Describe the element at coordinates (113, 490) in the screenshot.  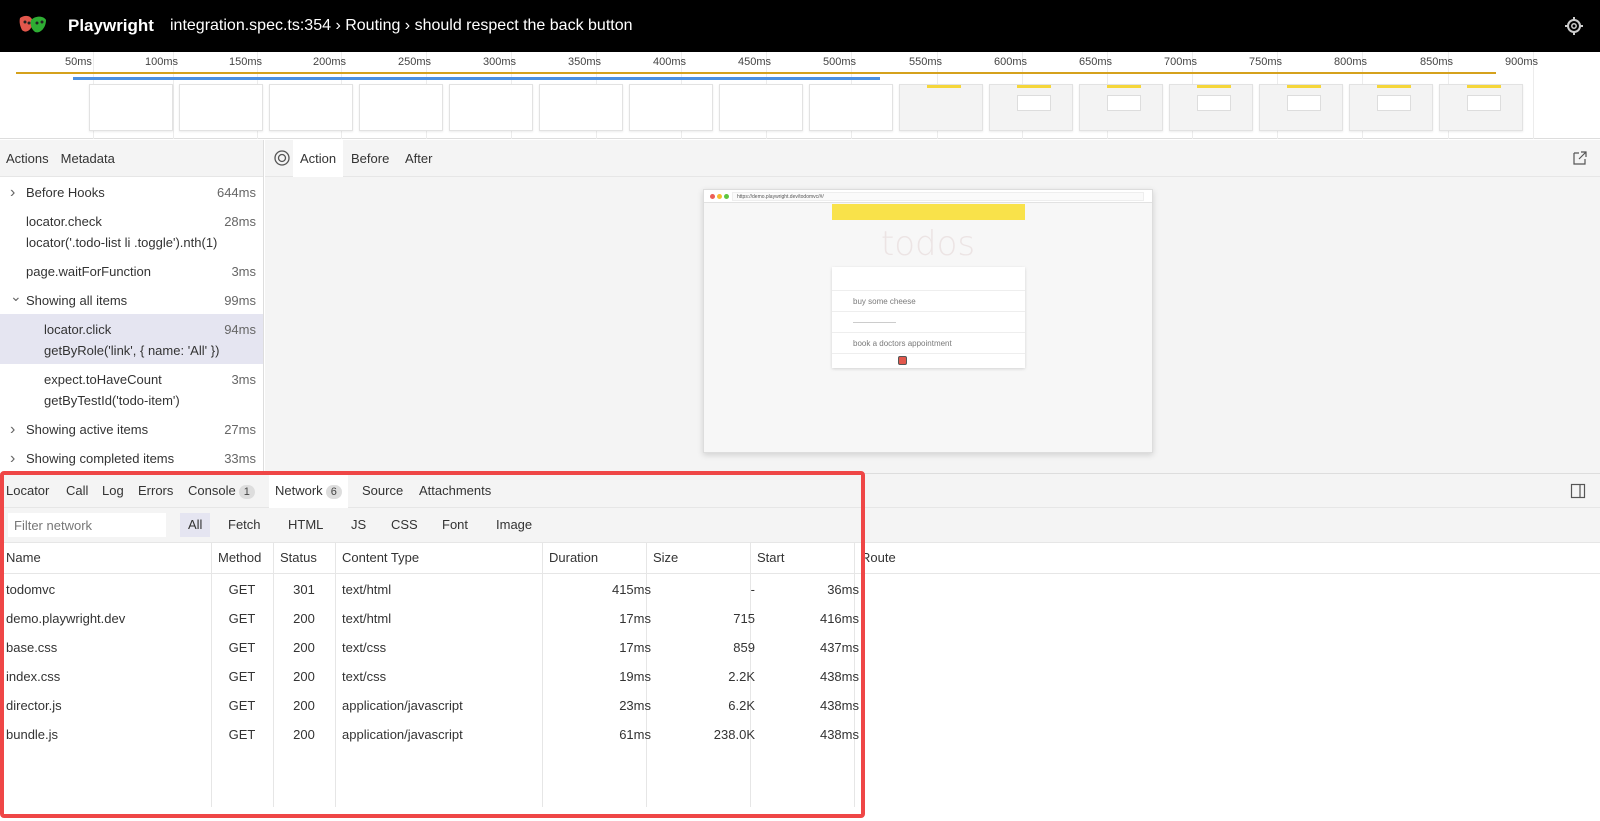
I see `tab-log: Log` at that location.